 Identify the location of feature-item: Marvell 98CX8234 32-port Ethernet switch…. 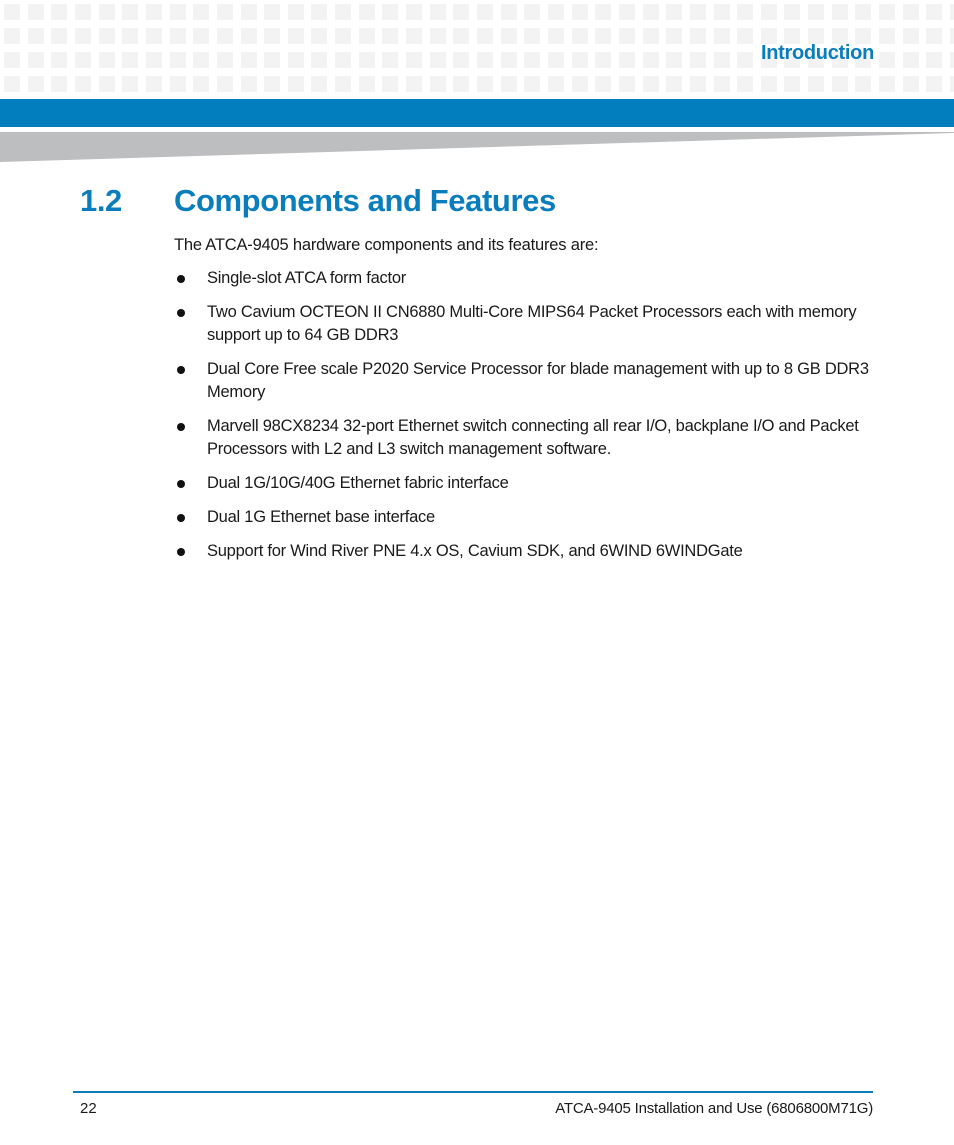
(529, 438).